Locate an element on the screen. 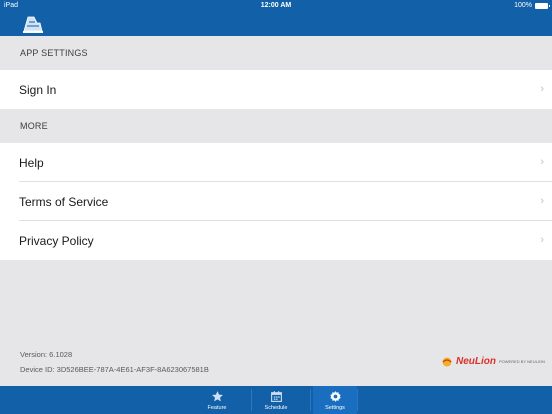  help-row: Help › is located at coordinates (276, 162).